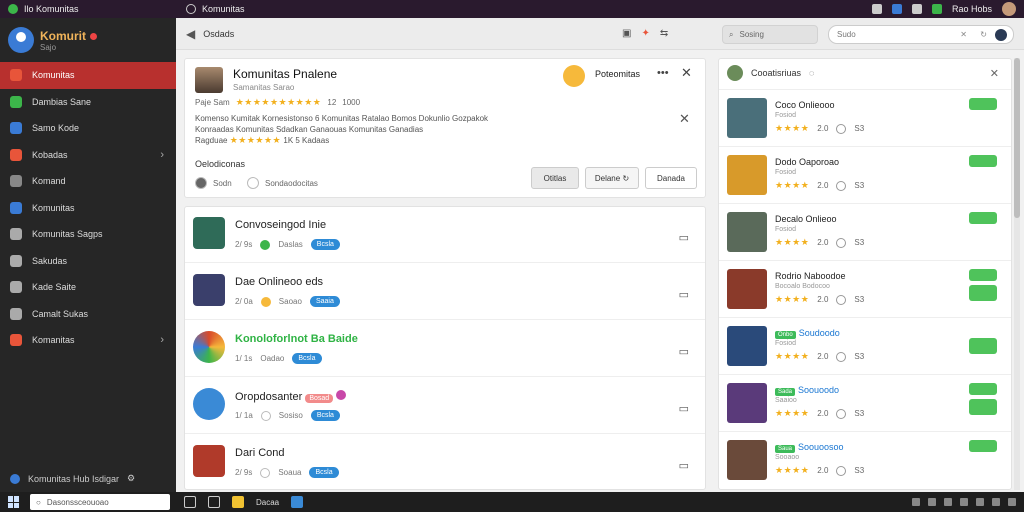 This screenshot has width=1024, height=512. Describe the element at coordinates (916, 502) in the screenshot. I see `network-icon` at that location.